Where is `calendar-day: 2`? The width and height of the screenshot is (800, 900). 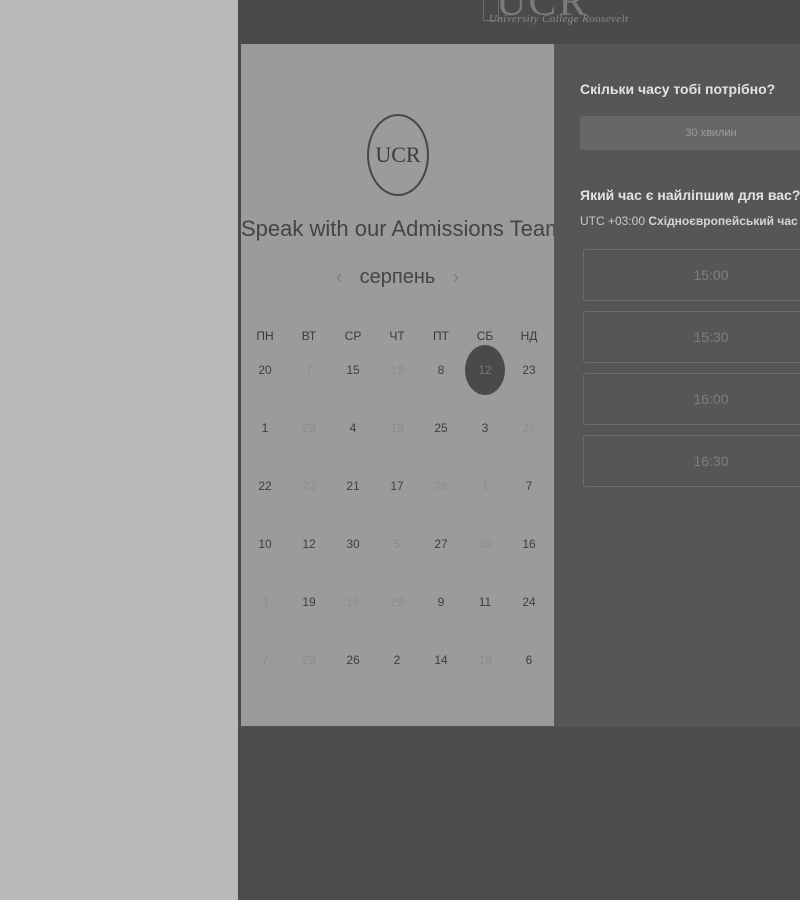
calendar-day: 2 is located at coordinates (397, 660).